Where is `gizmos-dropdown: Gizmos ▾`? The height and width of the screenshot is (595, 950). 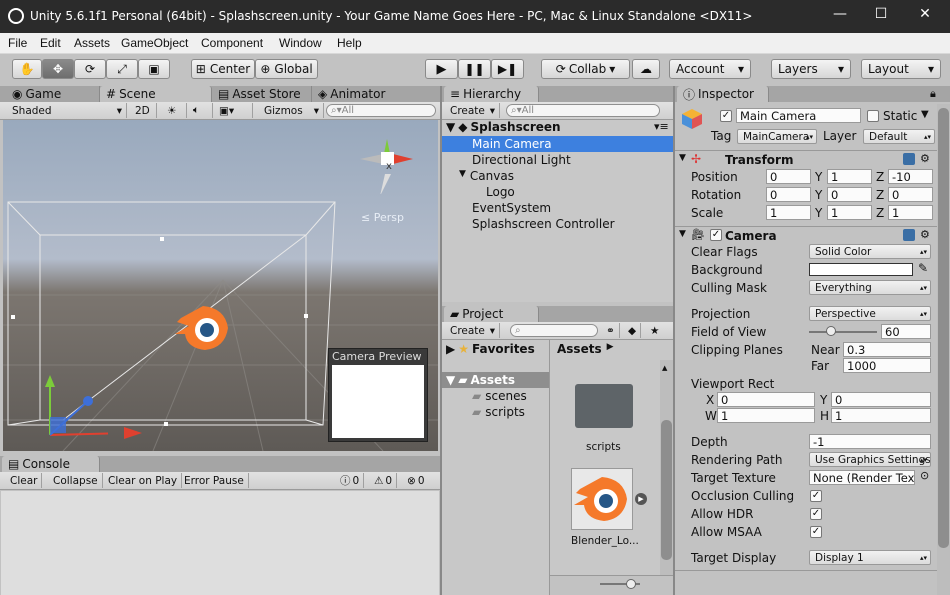
gizmos-dropdown: Gizmos ▾ is located at coordinates (292, 110).